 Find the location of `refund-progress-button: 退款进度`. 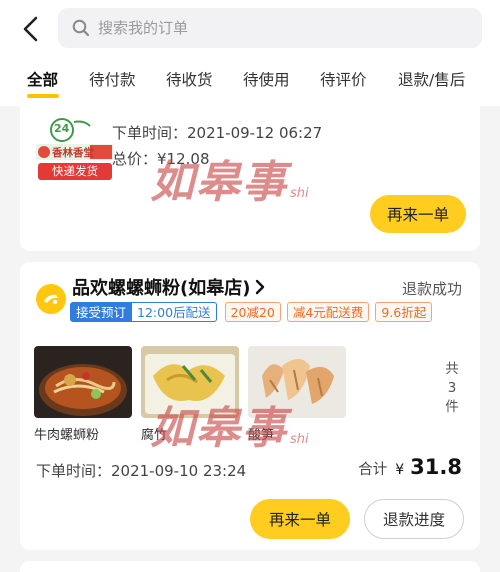

refund-progress-button: 退款进度 is located at coordinates (414, 519).